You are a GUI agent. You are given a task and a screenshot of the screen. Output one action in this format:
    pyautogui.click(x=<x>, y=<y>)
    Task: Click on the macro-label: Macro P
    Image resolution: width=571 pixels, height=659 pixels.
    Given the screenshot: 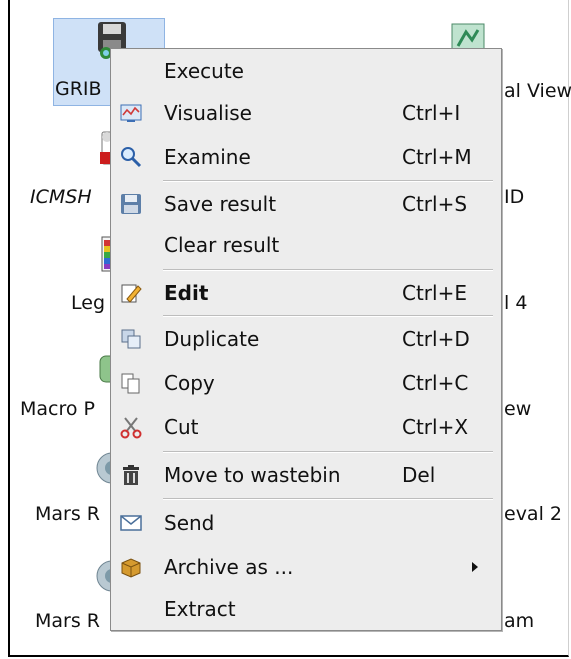 What is the action you would take?
    pyautogui.click(x=57, y=409)
    